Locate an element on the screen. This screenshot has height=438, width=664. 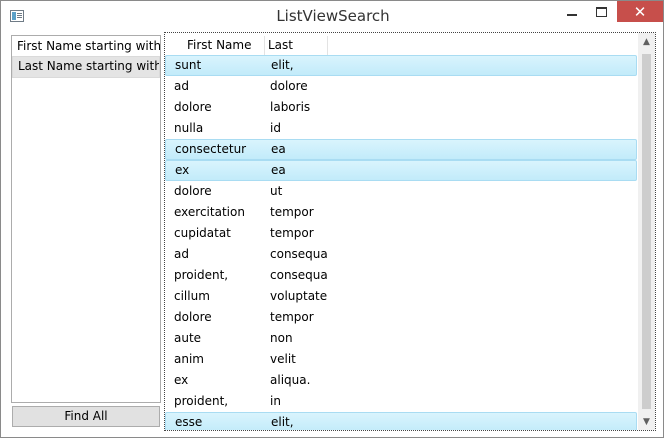
filter-item-last-name: Last Name starting with E is located at coordinates (86, 67).